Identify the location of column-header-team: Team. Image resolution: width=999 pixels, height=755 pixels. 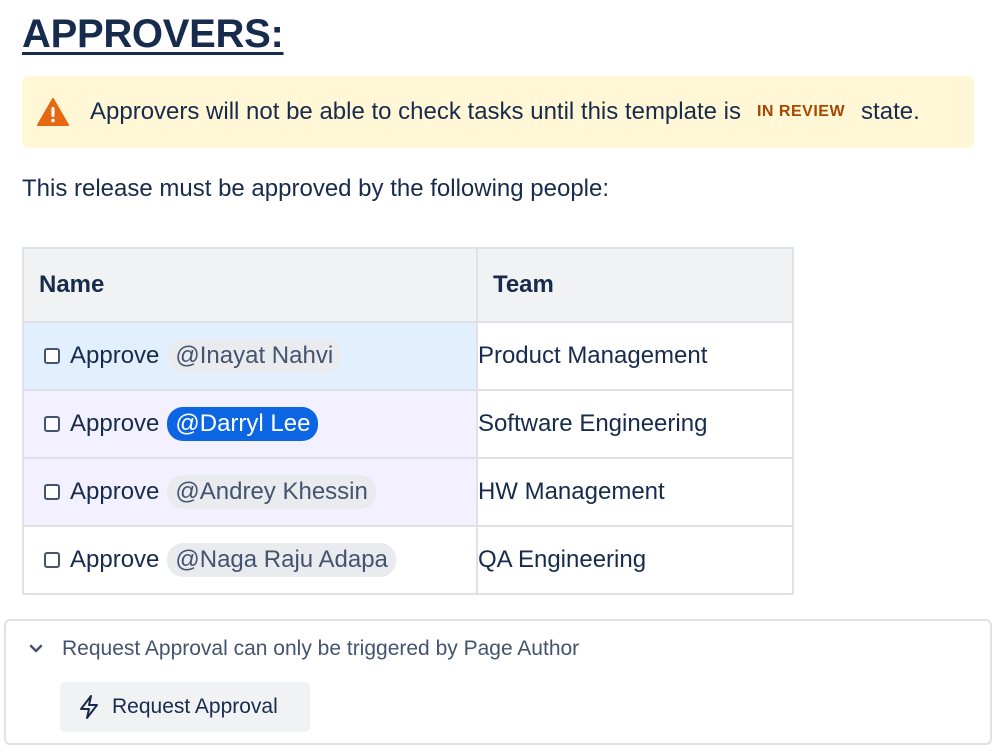
(635, 285).